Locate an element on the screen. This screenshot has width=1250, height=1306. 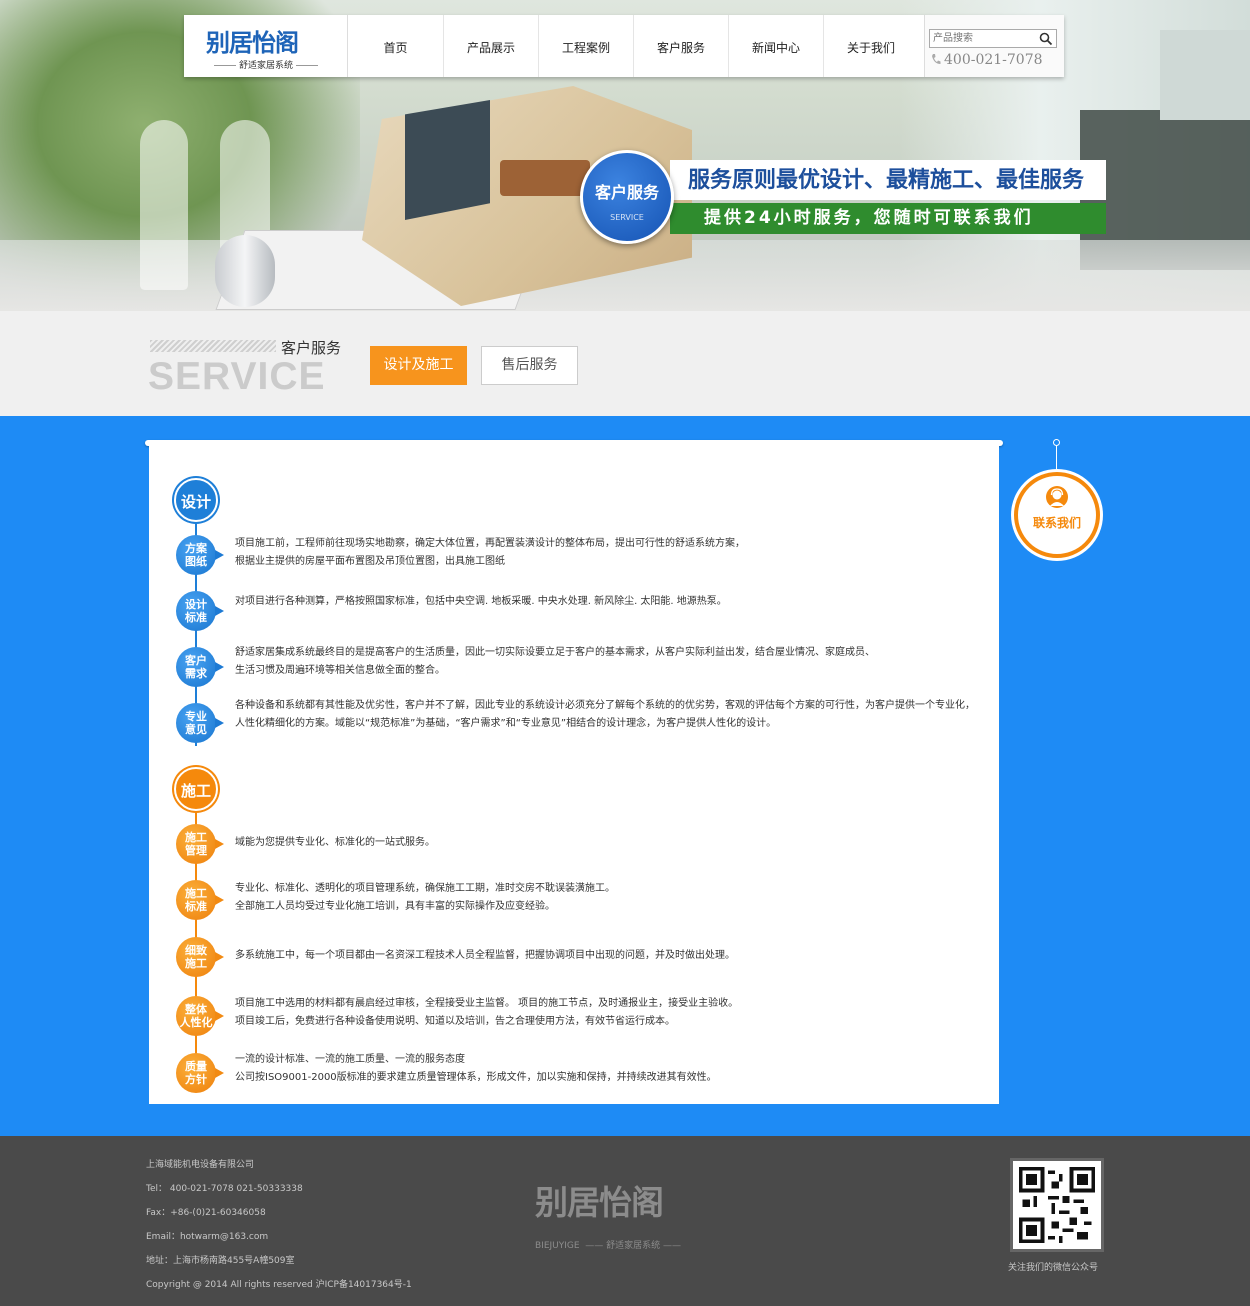
detailed-construction-icon: 细致 施工 is located at coordinates (200, 957).